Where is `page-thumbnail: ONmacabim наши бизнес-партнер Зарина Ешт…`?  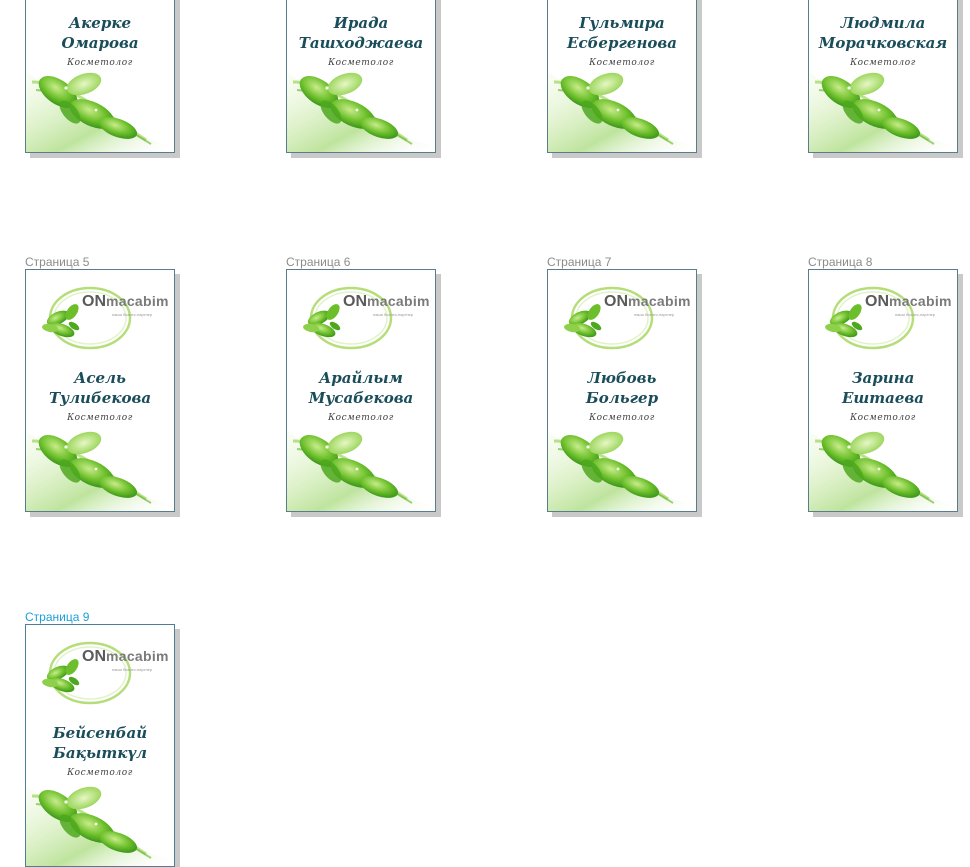 page-thumbnail: ONmacabim наши бизнес-партнер Зарина Ешт… is located at coordinates (883, 390).